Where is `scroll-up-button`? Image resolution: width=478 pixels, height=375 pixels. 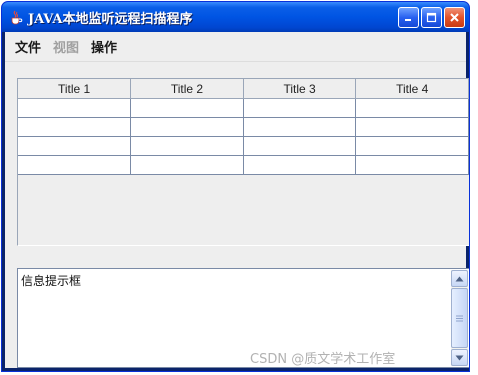
scroll-up-button is located at coordinates (459, 278).